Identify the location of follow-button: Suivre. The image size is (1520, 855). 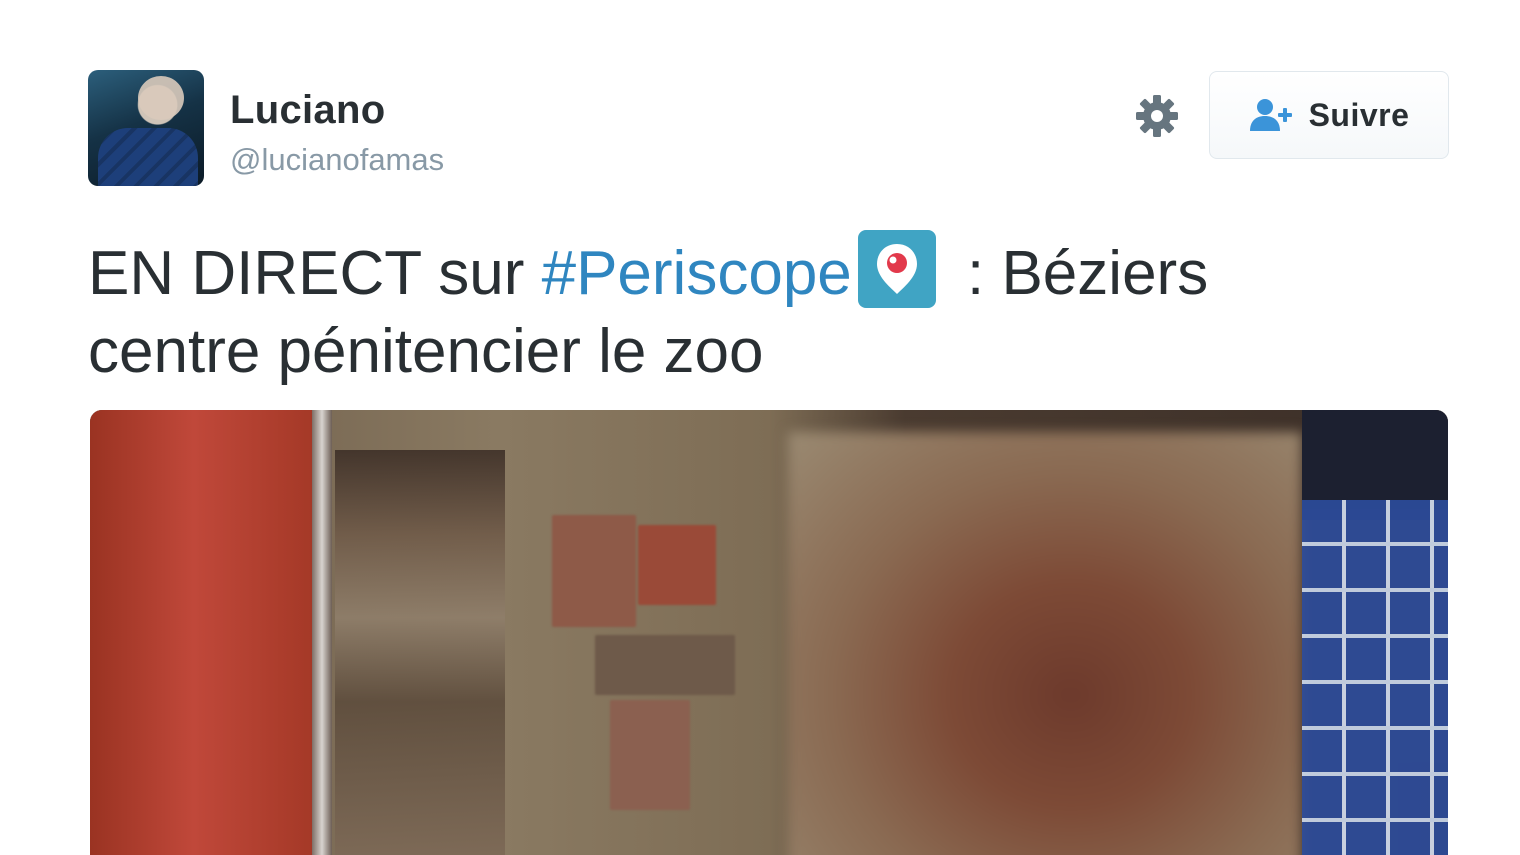
(1329, 115).